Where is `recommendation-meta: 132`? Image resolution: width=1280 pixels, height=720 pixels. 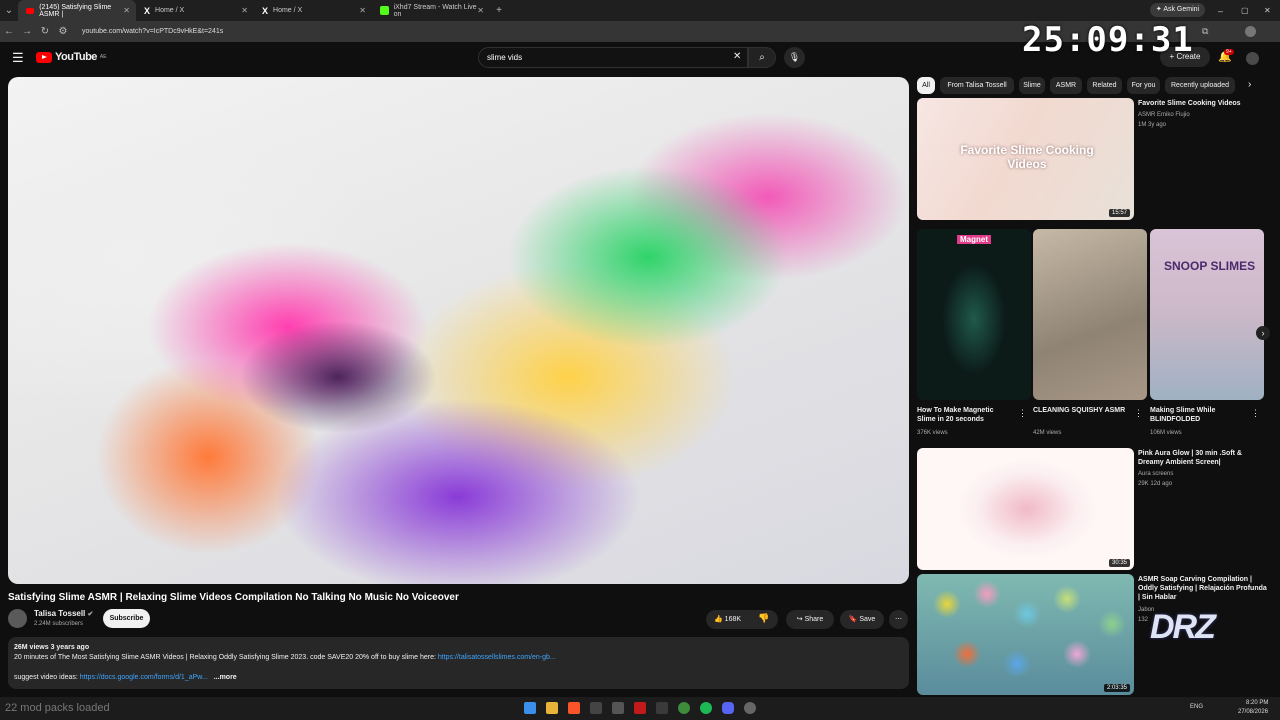 recommendation-meta: 132 is located at coordinates (1143, 620).